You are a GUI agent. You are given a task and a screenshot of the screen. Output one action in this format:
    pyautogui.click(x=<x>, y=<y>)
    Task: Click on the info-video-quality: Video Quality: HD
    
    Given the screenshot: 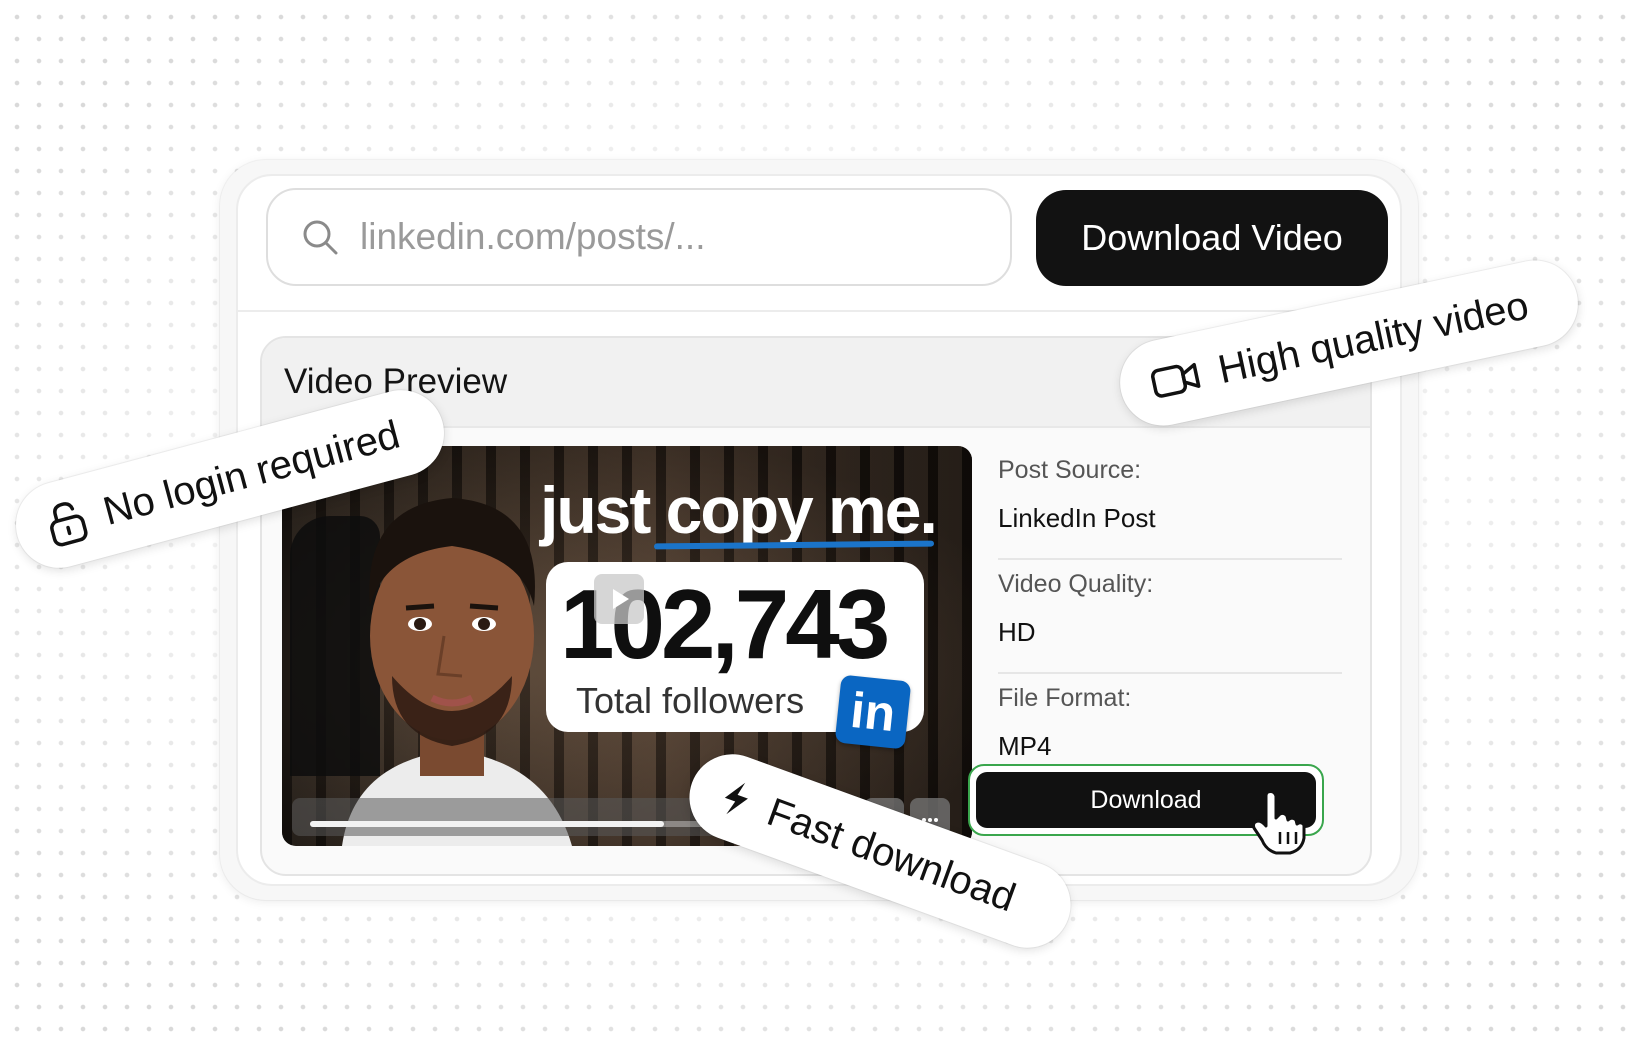 What is the action you would take?
    pyautogui.click(x=1170, y=617)
    